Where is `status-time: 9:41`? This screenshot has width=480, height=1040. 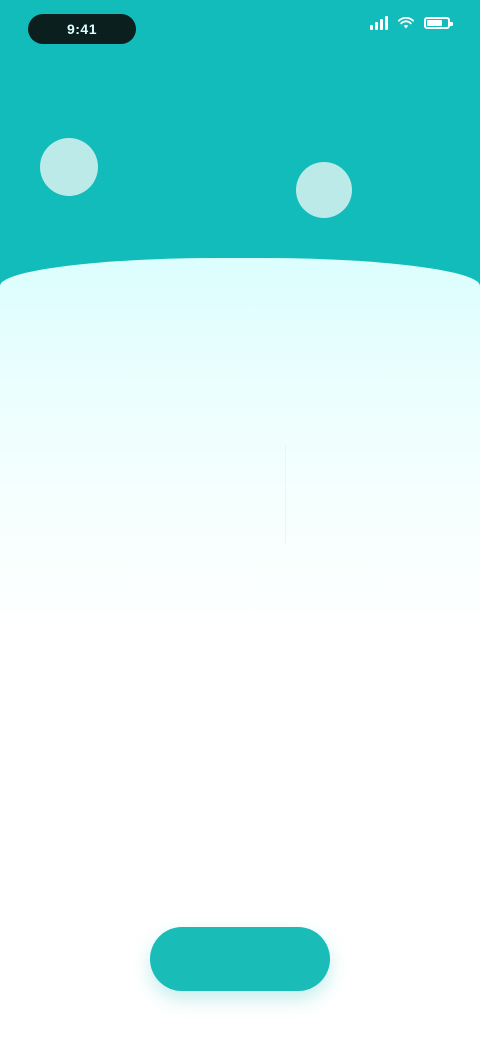 status-time: 9:41 is located at coordinates (82, 29).